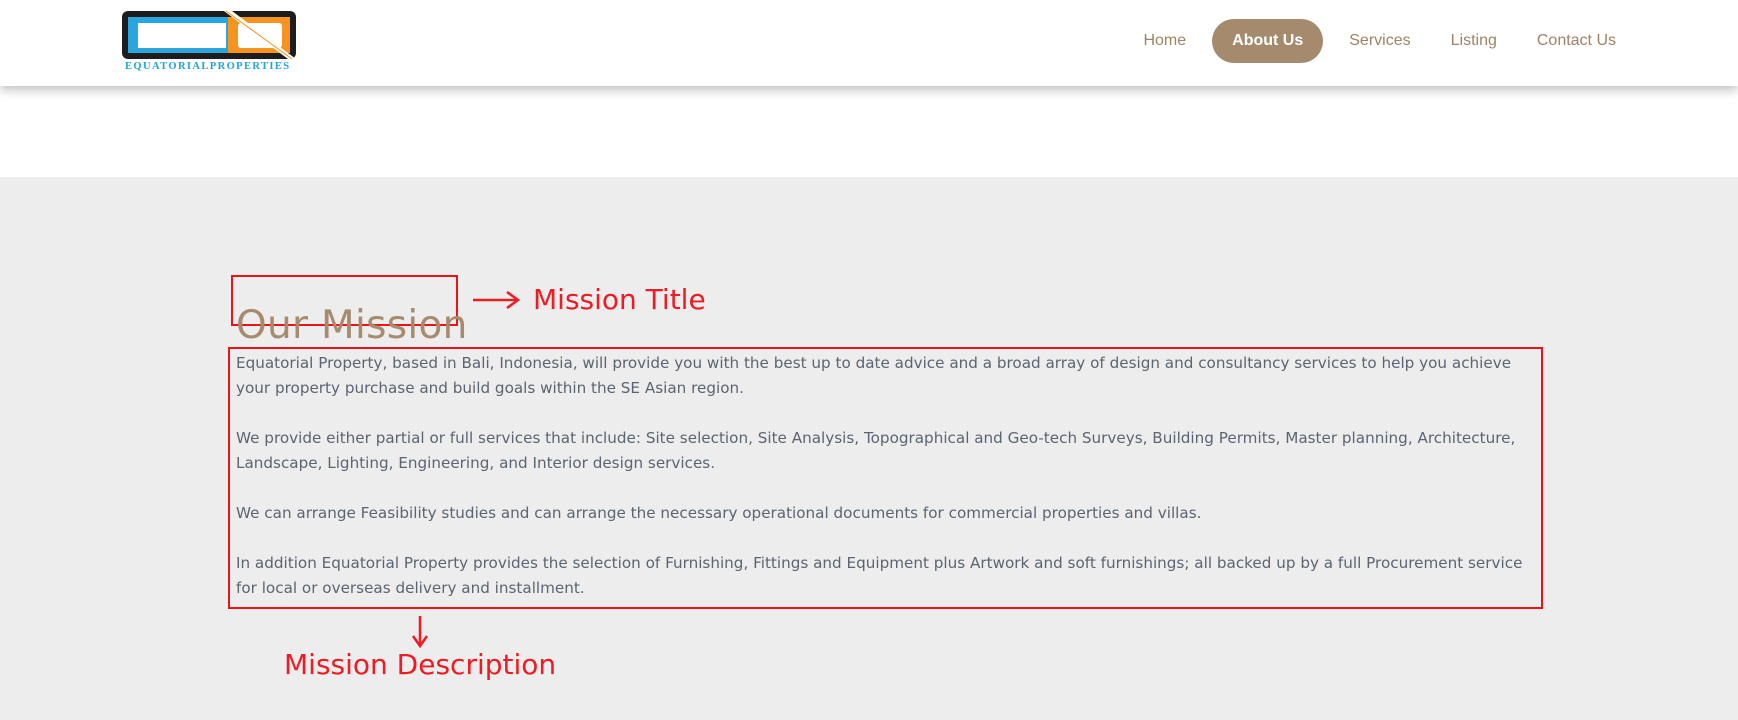 Image resolution: width=1738 pixels, height=720 pixels. Describe the element at coordinates (420, 632) in the screenshot. I see `arrow-down-icon` at that location.